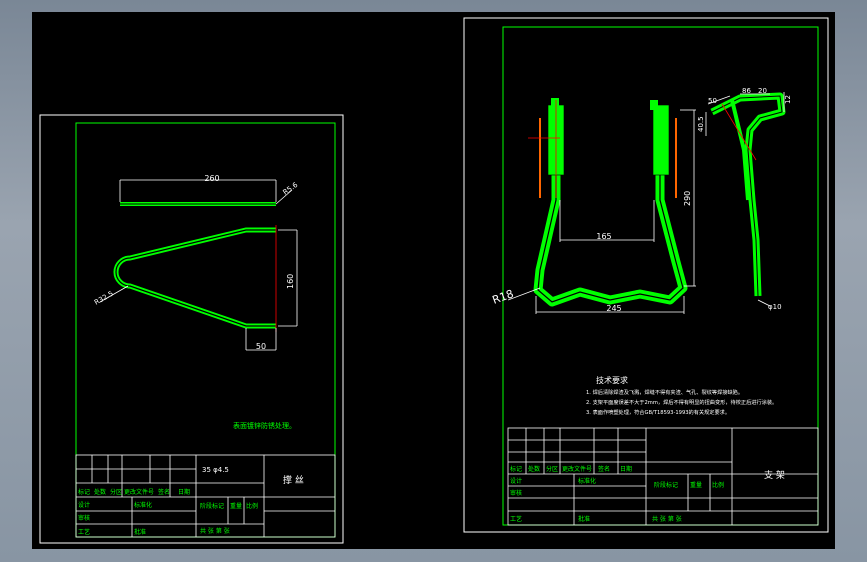  Describe the element at coordinates (775, 307) in the screenshot. I see `dim-phi10: φ10` at that location.